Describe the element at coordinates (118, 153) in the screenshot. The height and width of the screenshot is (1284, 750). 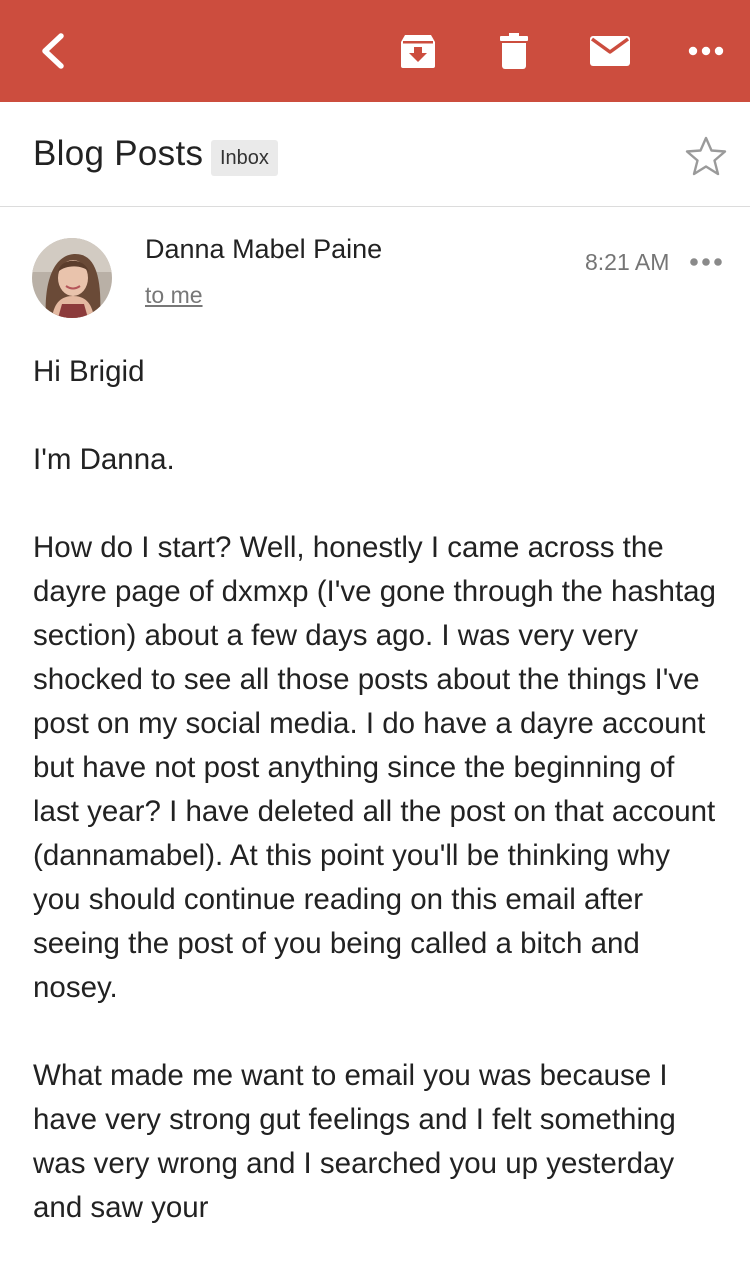
I see `email-subject: Blog Posts` at that location.